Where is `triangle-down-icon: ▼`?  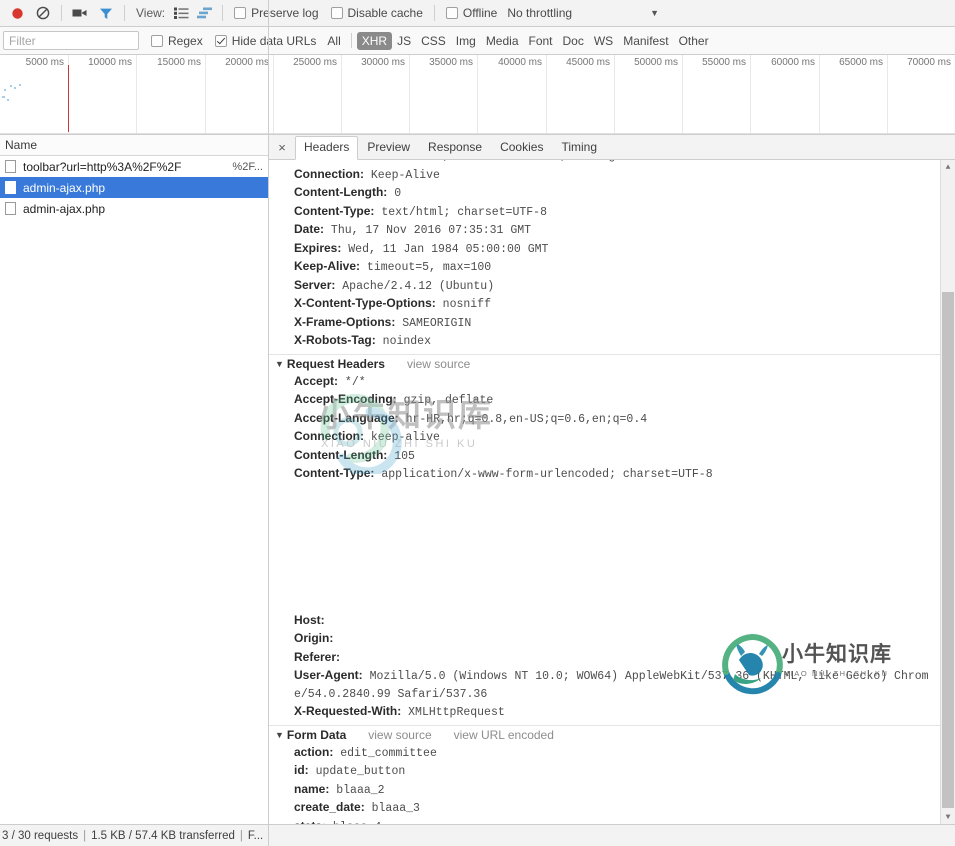 triangle-down-icon: ▼ is located at coordinates (279, 734).